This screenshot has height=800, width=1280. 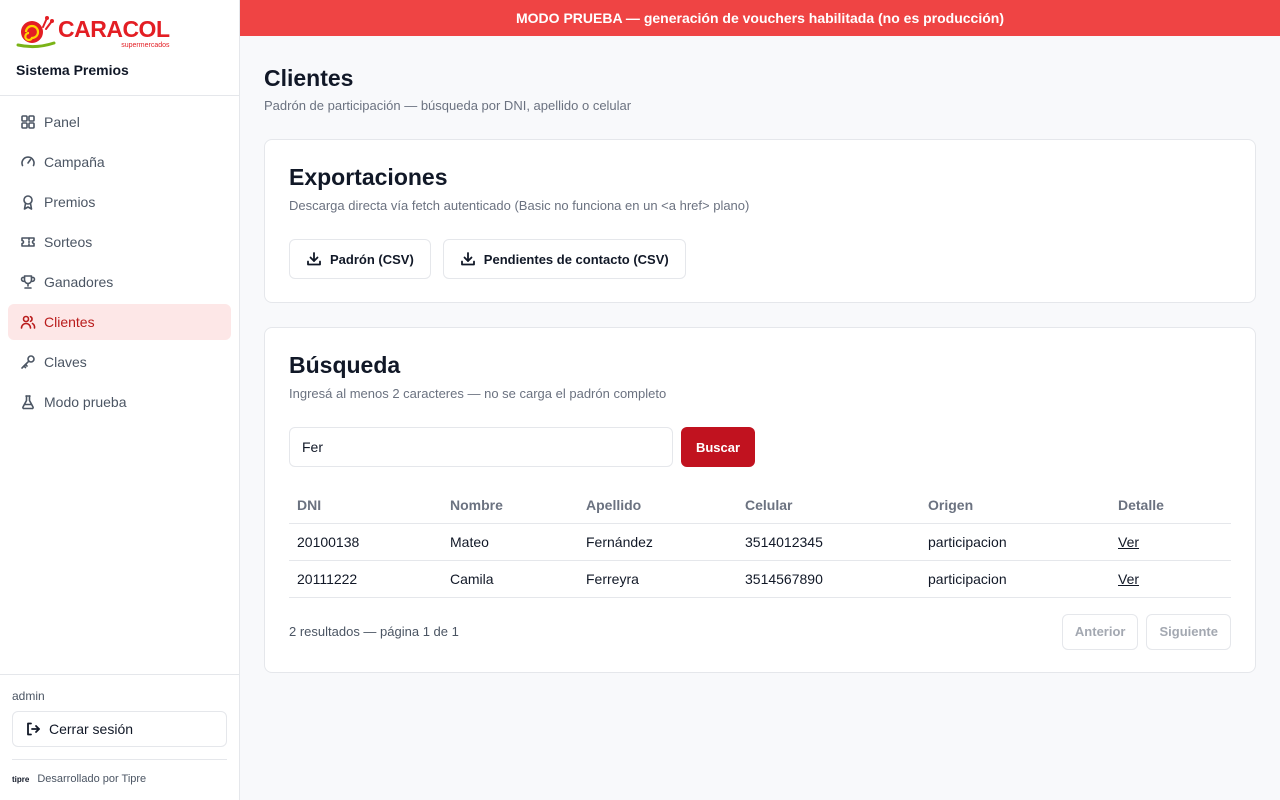 I want to click on col-nombre: Nombre, so click(x=510, y=505).